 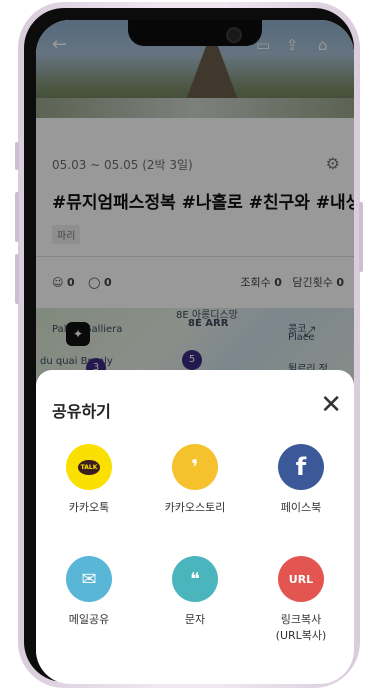 What do you see at coordinates (195, 507) in the screenshot?
I see `share-option-label: 카카오스토리` at bounding box center [195, 507].